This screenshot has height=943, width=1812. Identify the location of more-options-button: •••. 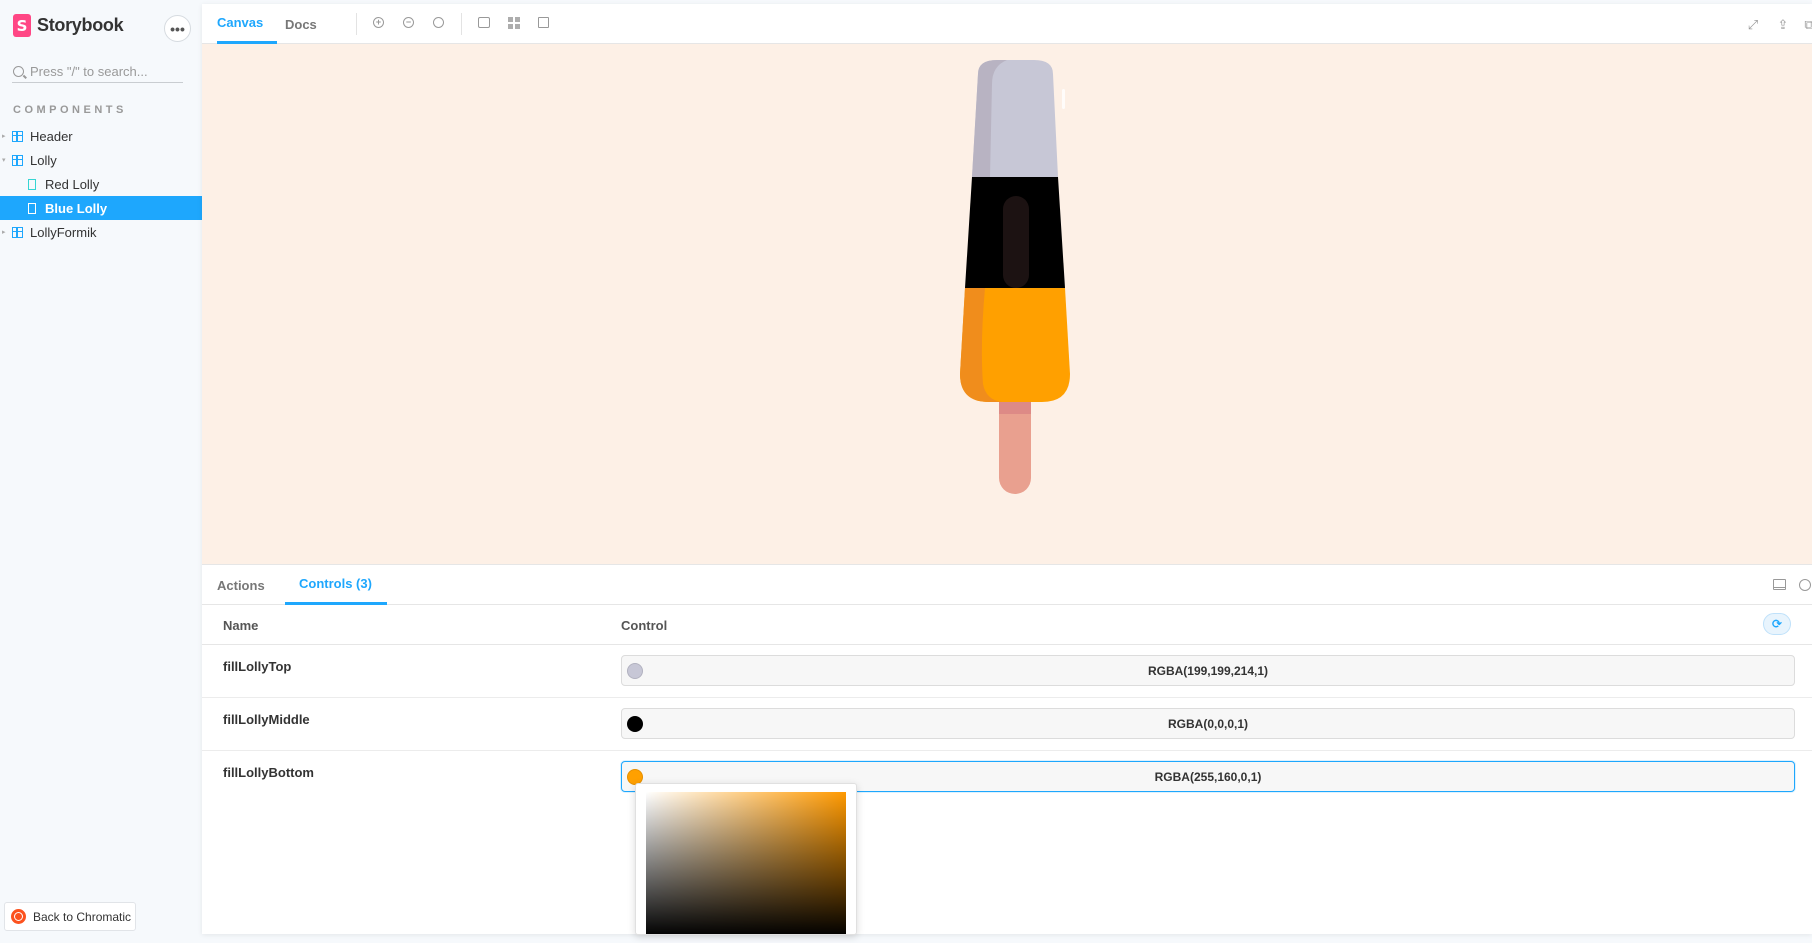
(177, 28).